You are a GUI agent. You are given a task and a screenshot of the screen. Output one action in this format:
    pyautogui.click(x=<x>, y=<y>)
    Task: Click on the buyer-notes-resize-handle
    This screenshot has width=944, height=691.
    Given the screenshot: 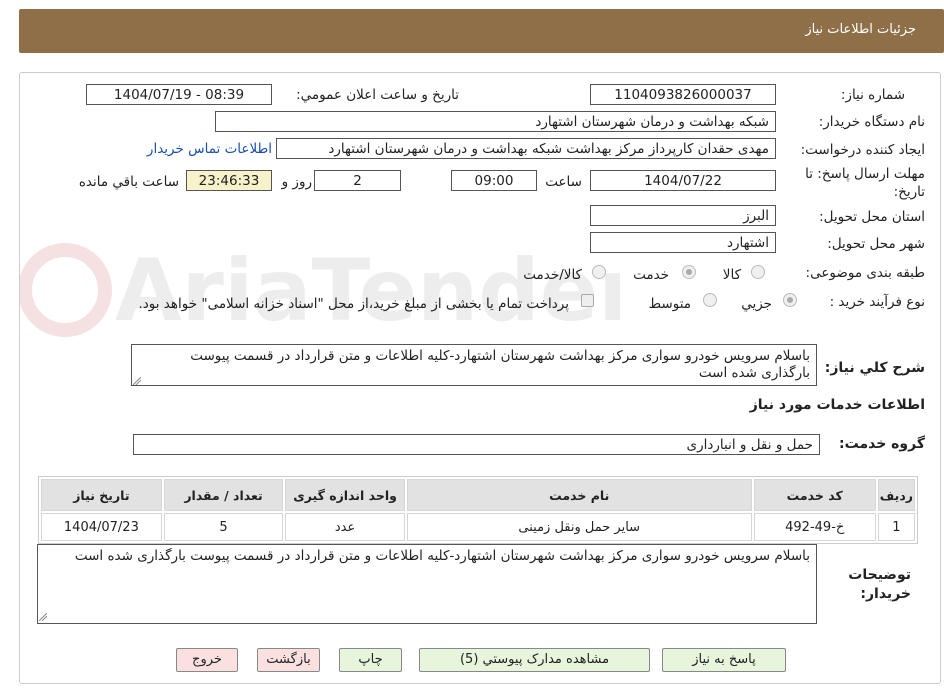 What is the action you would take?
    pyautogui.click(x=43, y=617)
    